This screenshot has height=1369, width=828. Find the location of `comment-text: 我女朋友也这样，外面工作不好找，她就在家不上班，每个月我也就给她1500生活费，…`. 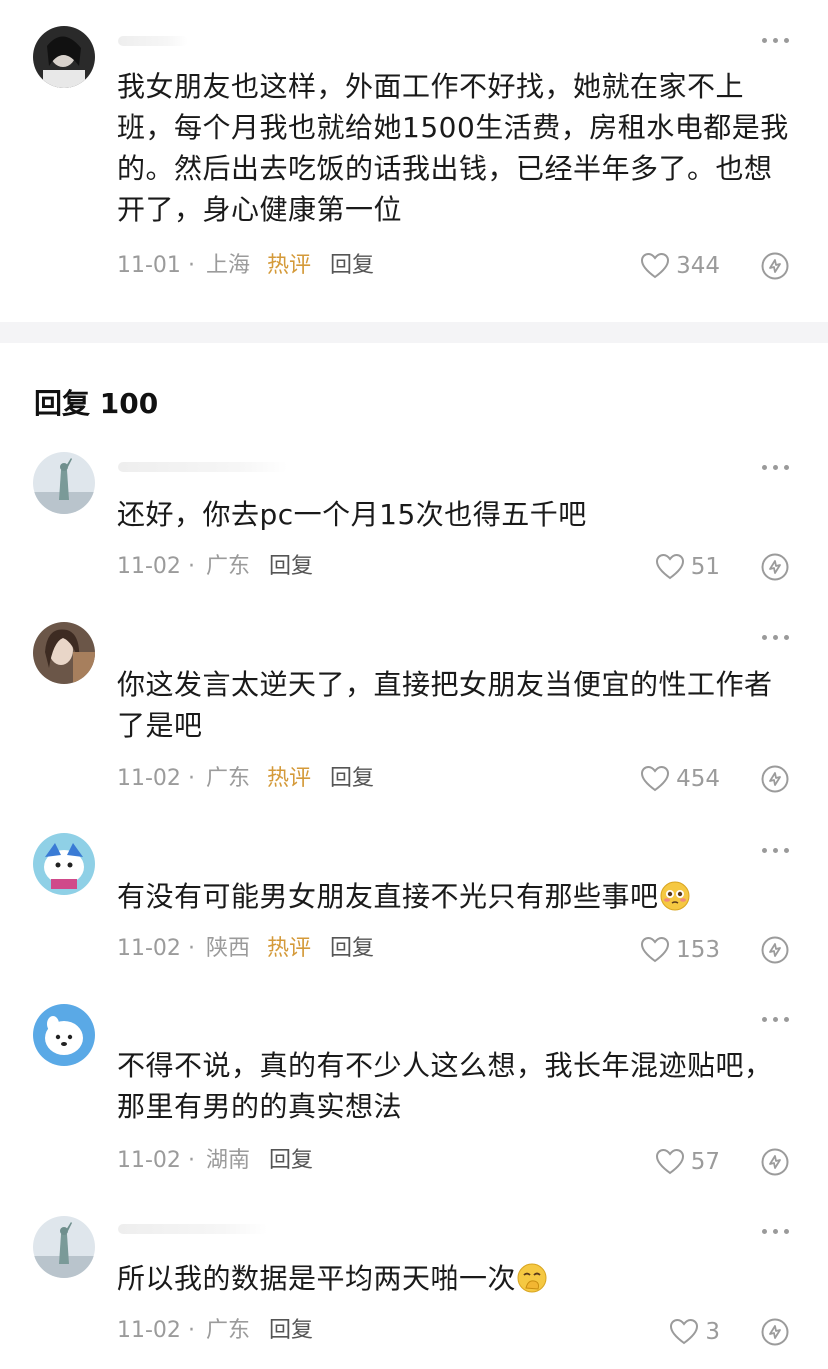

comment-text: 我女朋友也这样，外面工作不好找，她就在家不上班，每个月我也就给她1500生活费，… is located at coordinates (453, 148).